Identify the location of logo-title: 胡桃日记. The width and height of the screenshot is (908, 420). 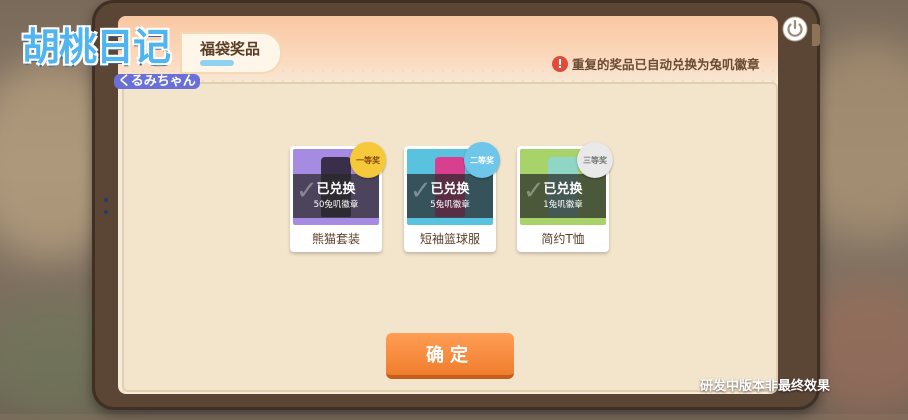
(96, 47).